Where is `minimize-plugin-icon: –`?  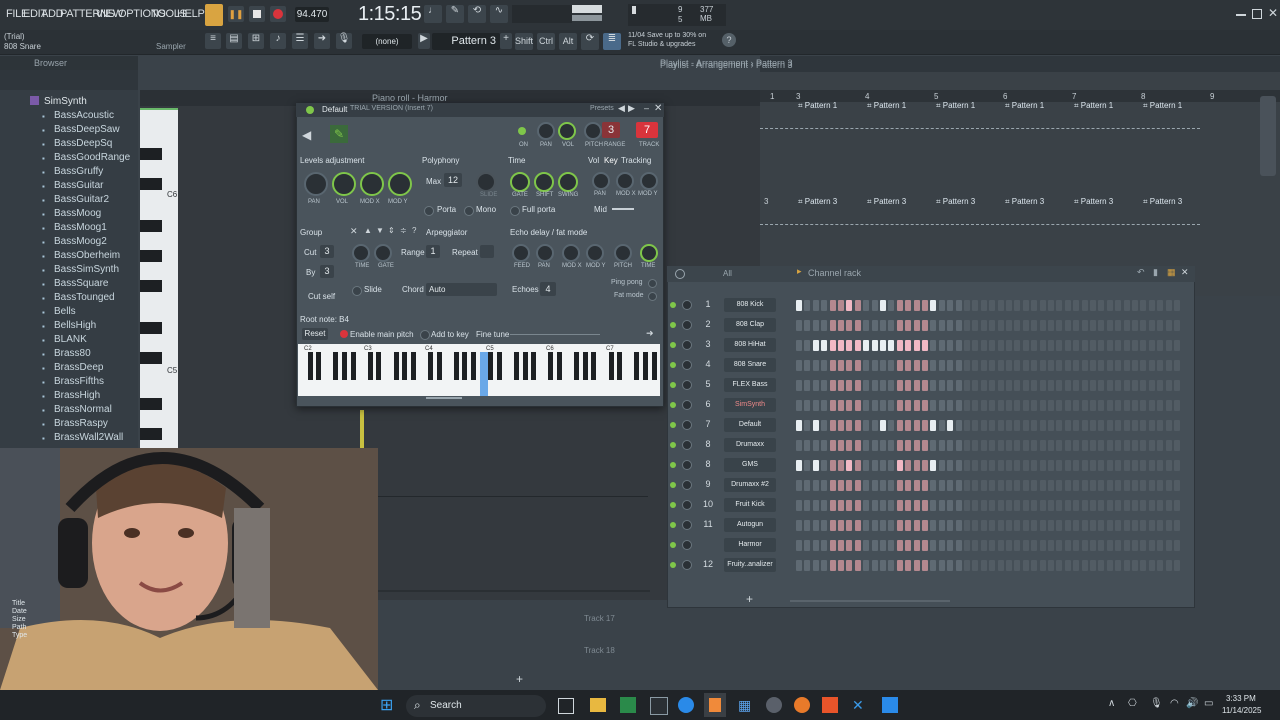 minimize-plugin-icon: – is located at coordinates (646, 108).